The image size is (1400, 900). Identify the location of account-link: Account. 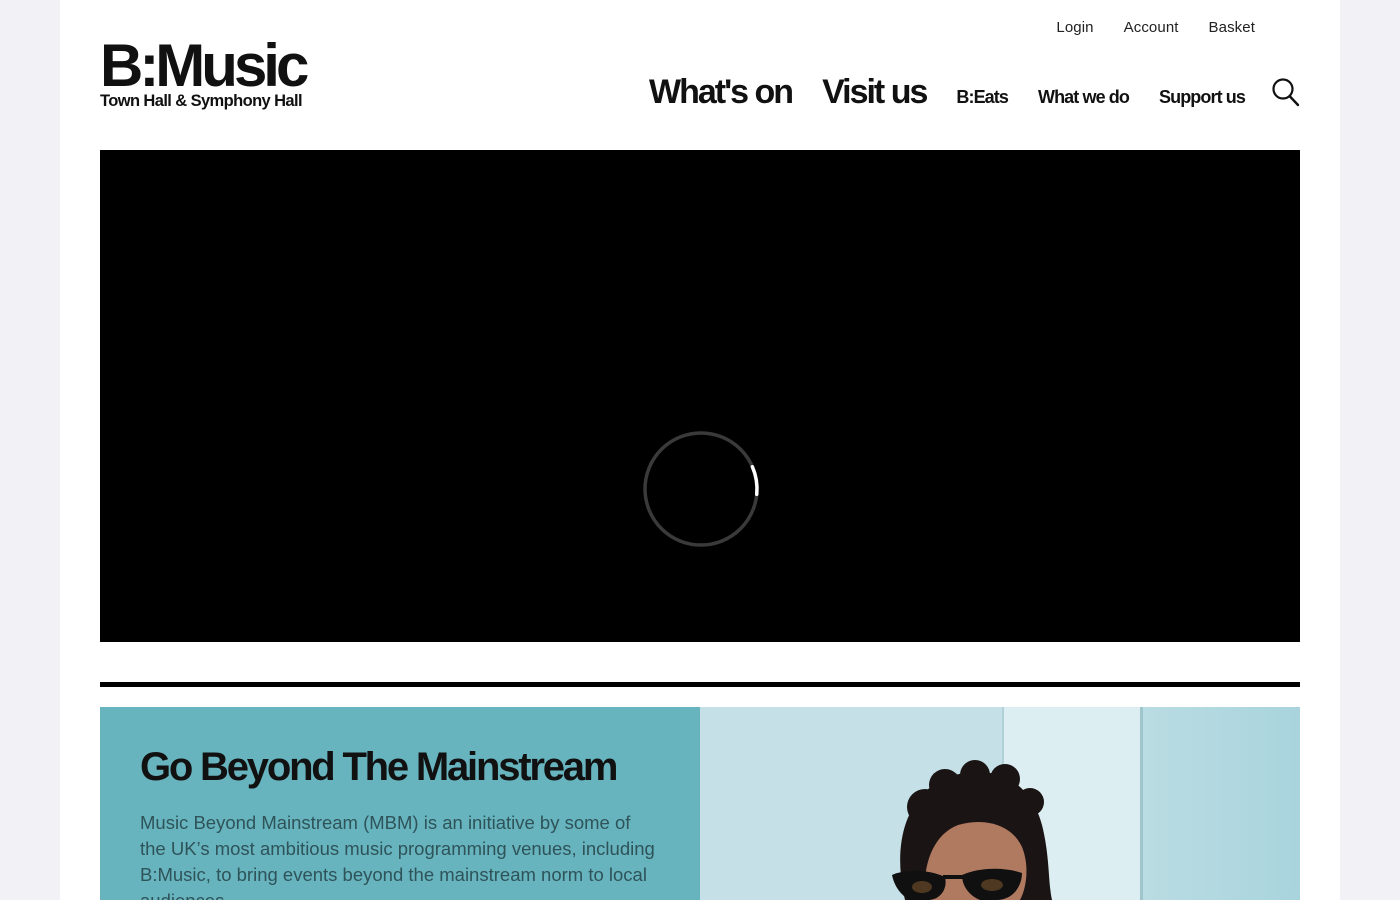
(1151, 27).